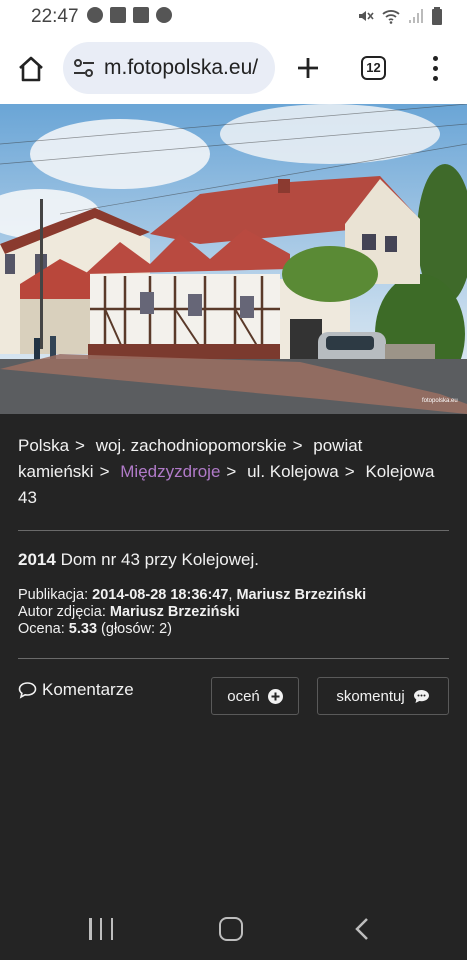 This screenshot has height=960, width=467. Describe the element at coordinates (435, 69) in the screenshot. I see `overflow-menu-icon` at that location.